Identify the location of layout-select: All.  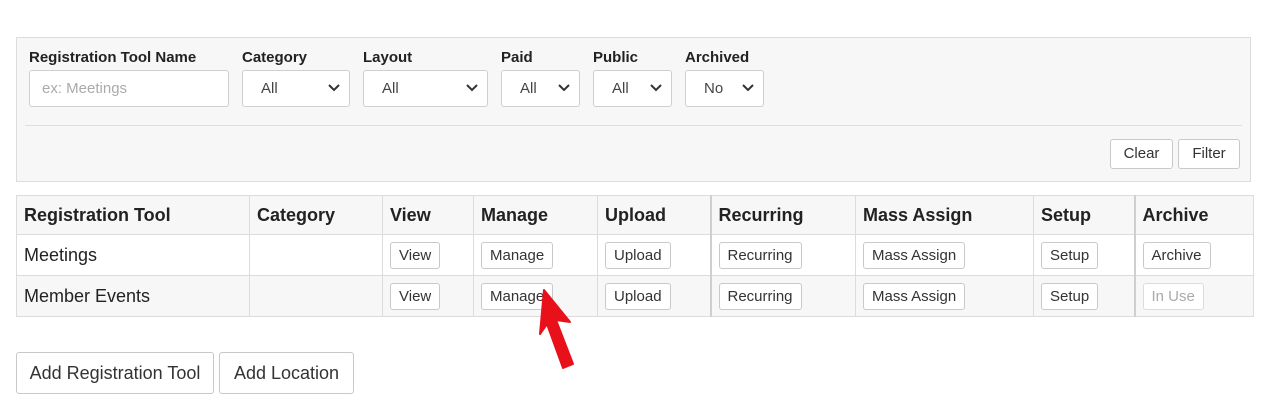
(425, 88).